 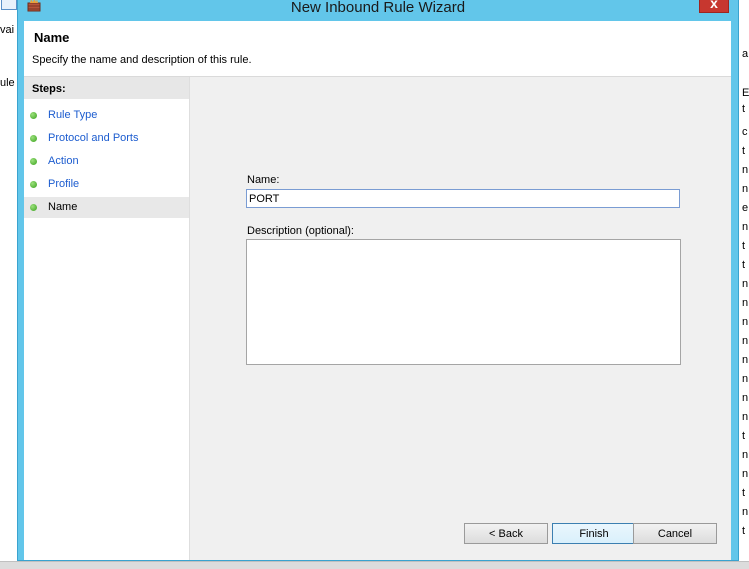 What do you see at coordinates (506, 533) in the screenshot?
I see `back-button: < Back` at bounding box center [506, 533].